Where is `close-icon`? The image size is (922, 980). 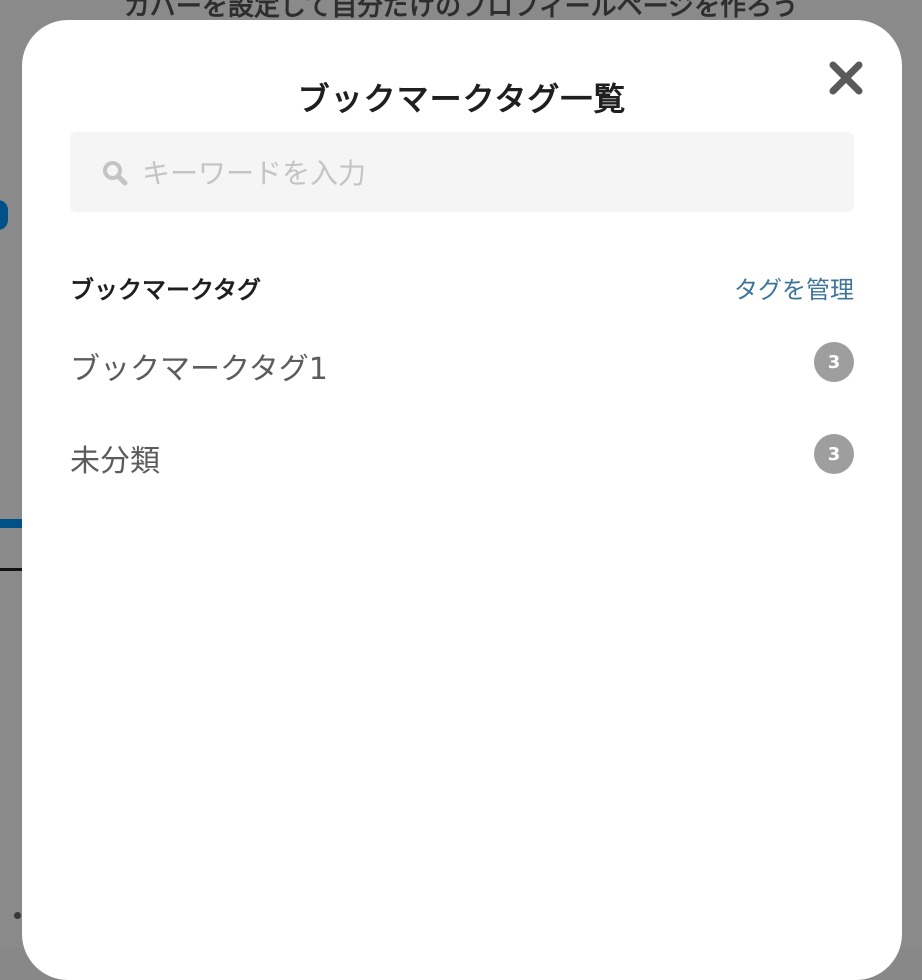
close-icon is located at coordinates (846, 78).